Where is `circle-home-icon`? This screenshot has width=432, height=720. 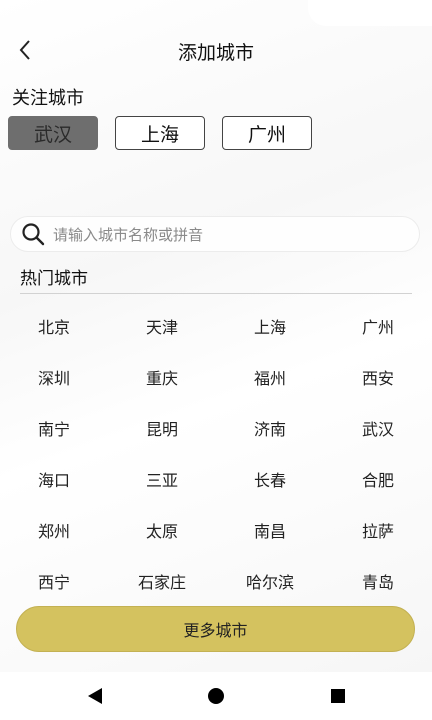 circle-home-icon is located at coordinates (216, 696).